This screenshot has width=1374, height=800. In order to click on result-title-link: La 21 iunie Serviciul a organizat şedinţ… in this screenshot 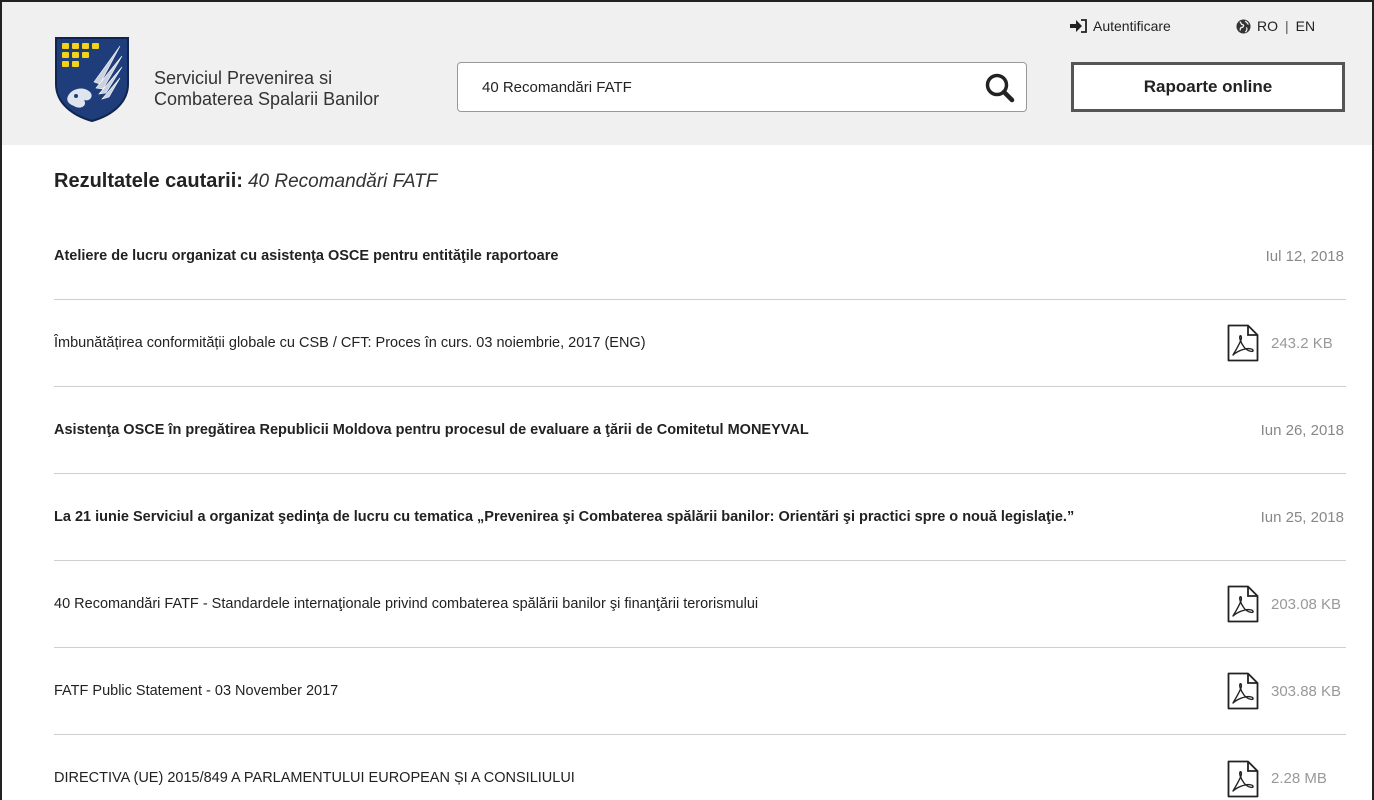, I will do `click(584, 517)`.